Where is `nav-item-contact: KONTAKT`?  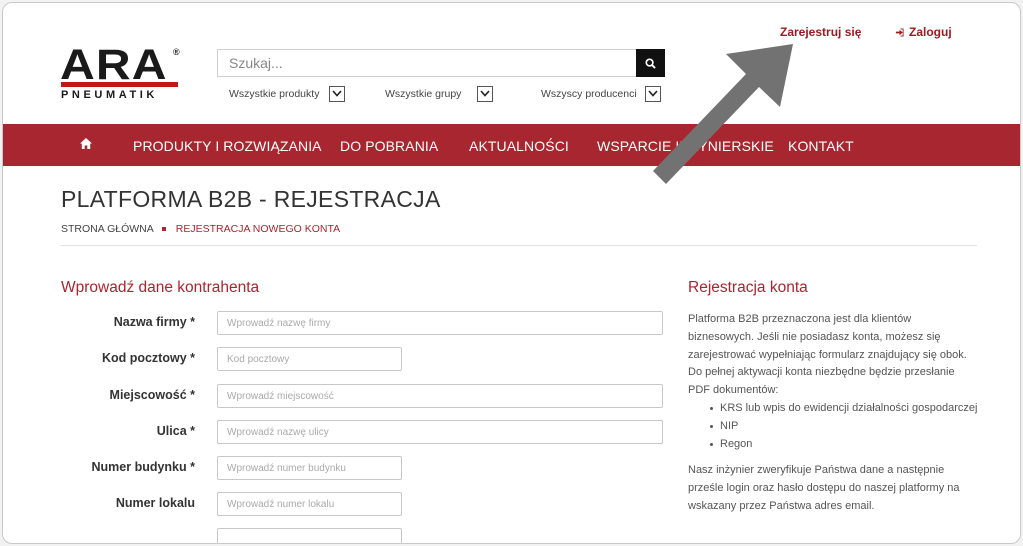 nav-item-contact: KONTAKT is located at coordinates (821, 146).